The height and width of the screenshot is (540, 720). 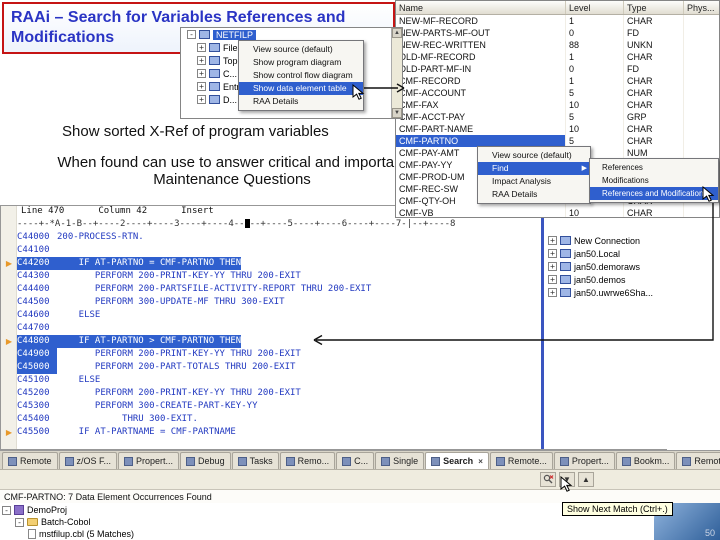 What do you see at coordinates (179, 354) in the screenshot?
I see `code-text: PERFORM 200-PRINT-KEY-YY THRU 200-EXIT` at bounding box center [179, 354].